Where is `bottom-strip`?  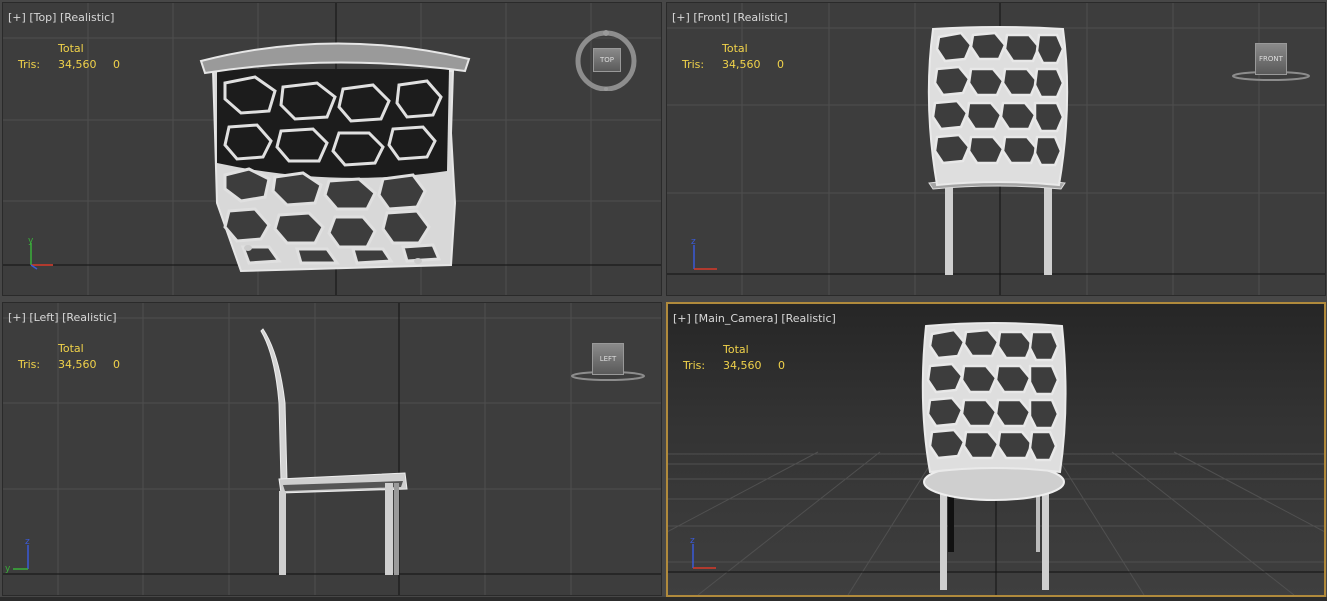
bottom-strip is located at coordinates (663, 599).